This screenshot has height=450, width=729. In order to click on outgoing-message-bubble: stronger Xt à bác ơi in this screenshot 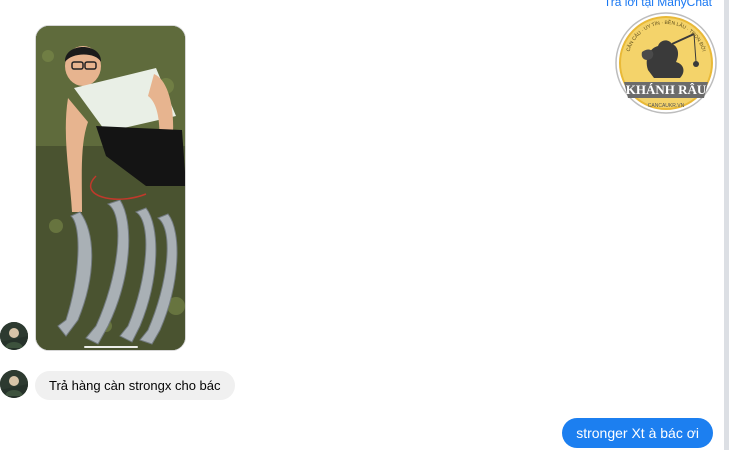, I will do `click(637, 433)`.